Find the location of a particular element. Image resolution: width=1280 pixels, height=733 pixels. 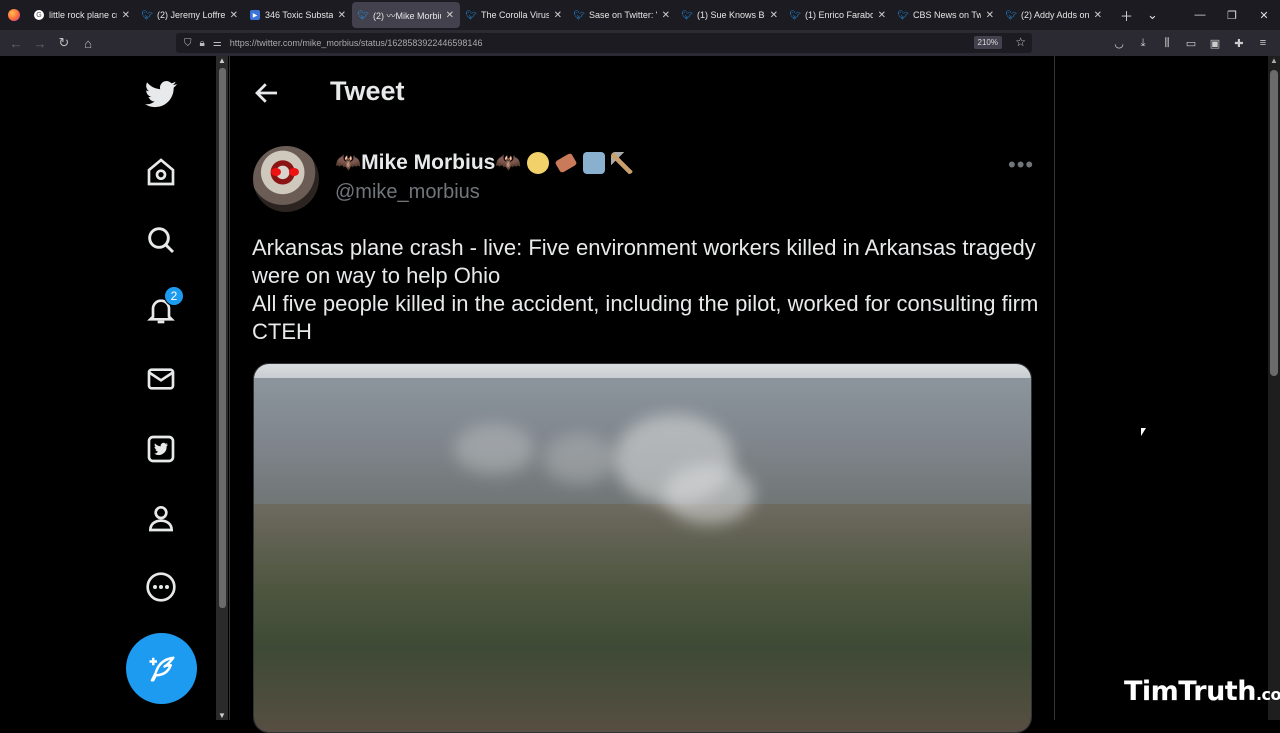

avatar is located at coordinates (286, 179).